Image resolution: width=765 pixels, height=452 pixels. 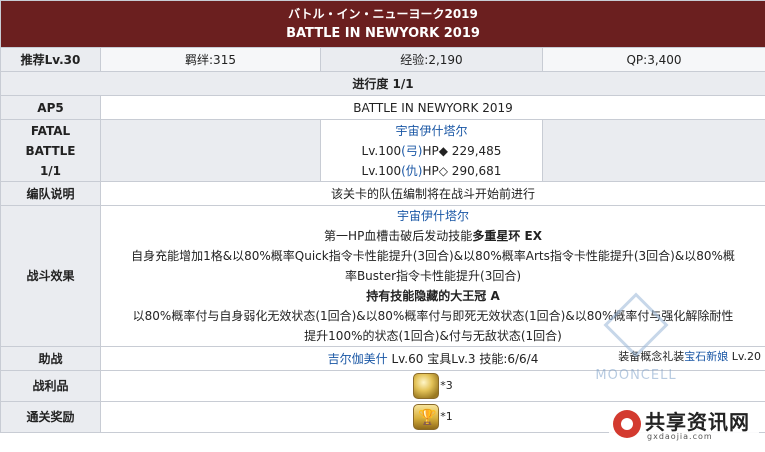 I want to click on reward-label: 通关奖励, so click(x=50, y=417).